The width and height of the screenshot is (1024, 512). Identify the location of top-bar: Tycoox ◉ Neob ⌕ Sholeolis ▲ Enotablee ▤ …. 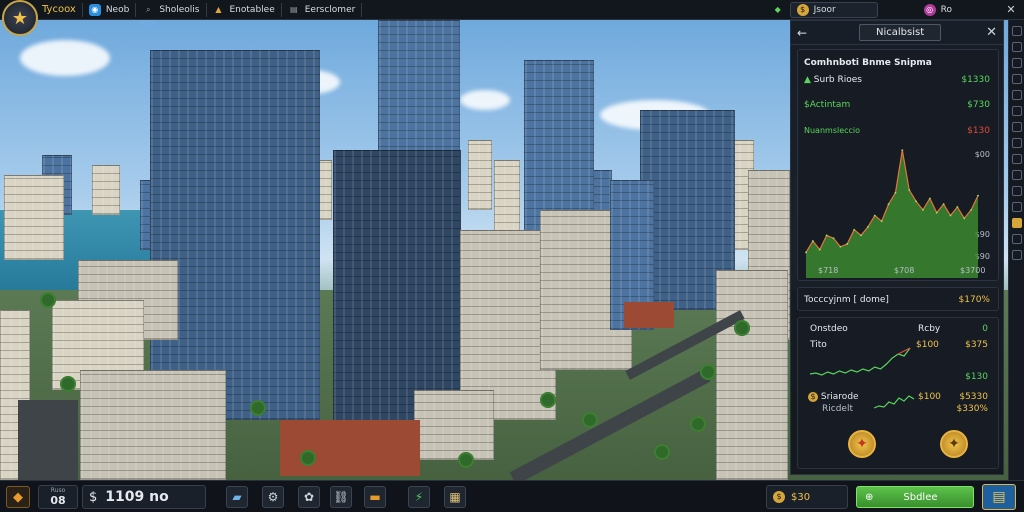
(512, 10).